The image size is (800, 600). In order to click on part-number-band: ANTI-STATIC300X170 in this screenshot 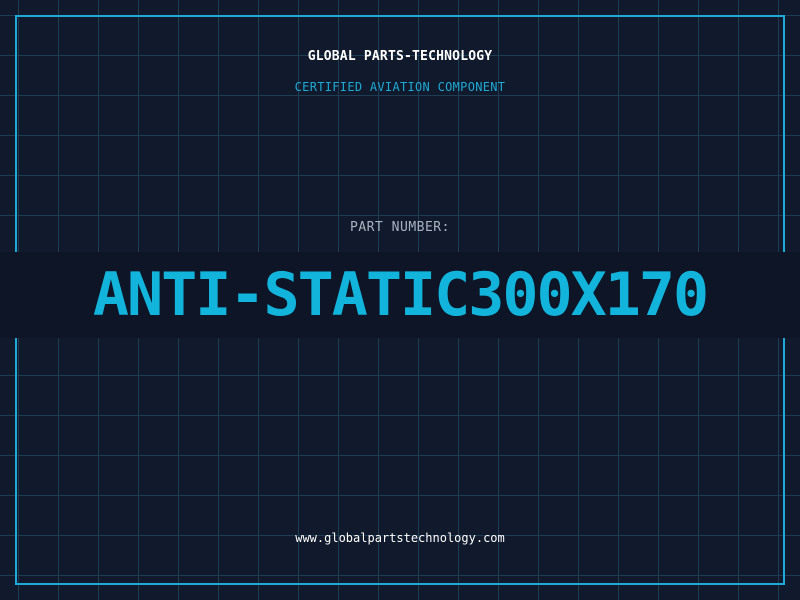, I will do `click(400, 295)`.